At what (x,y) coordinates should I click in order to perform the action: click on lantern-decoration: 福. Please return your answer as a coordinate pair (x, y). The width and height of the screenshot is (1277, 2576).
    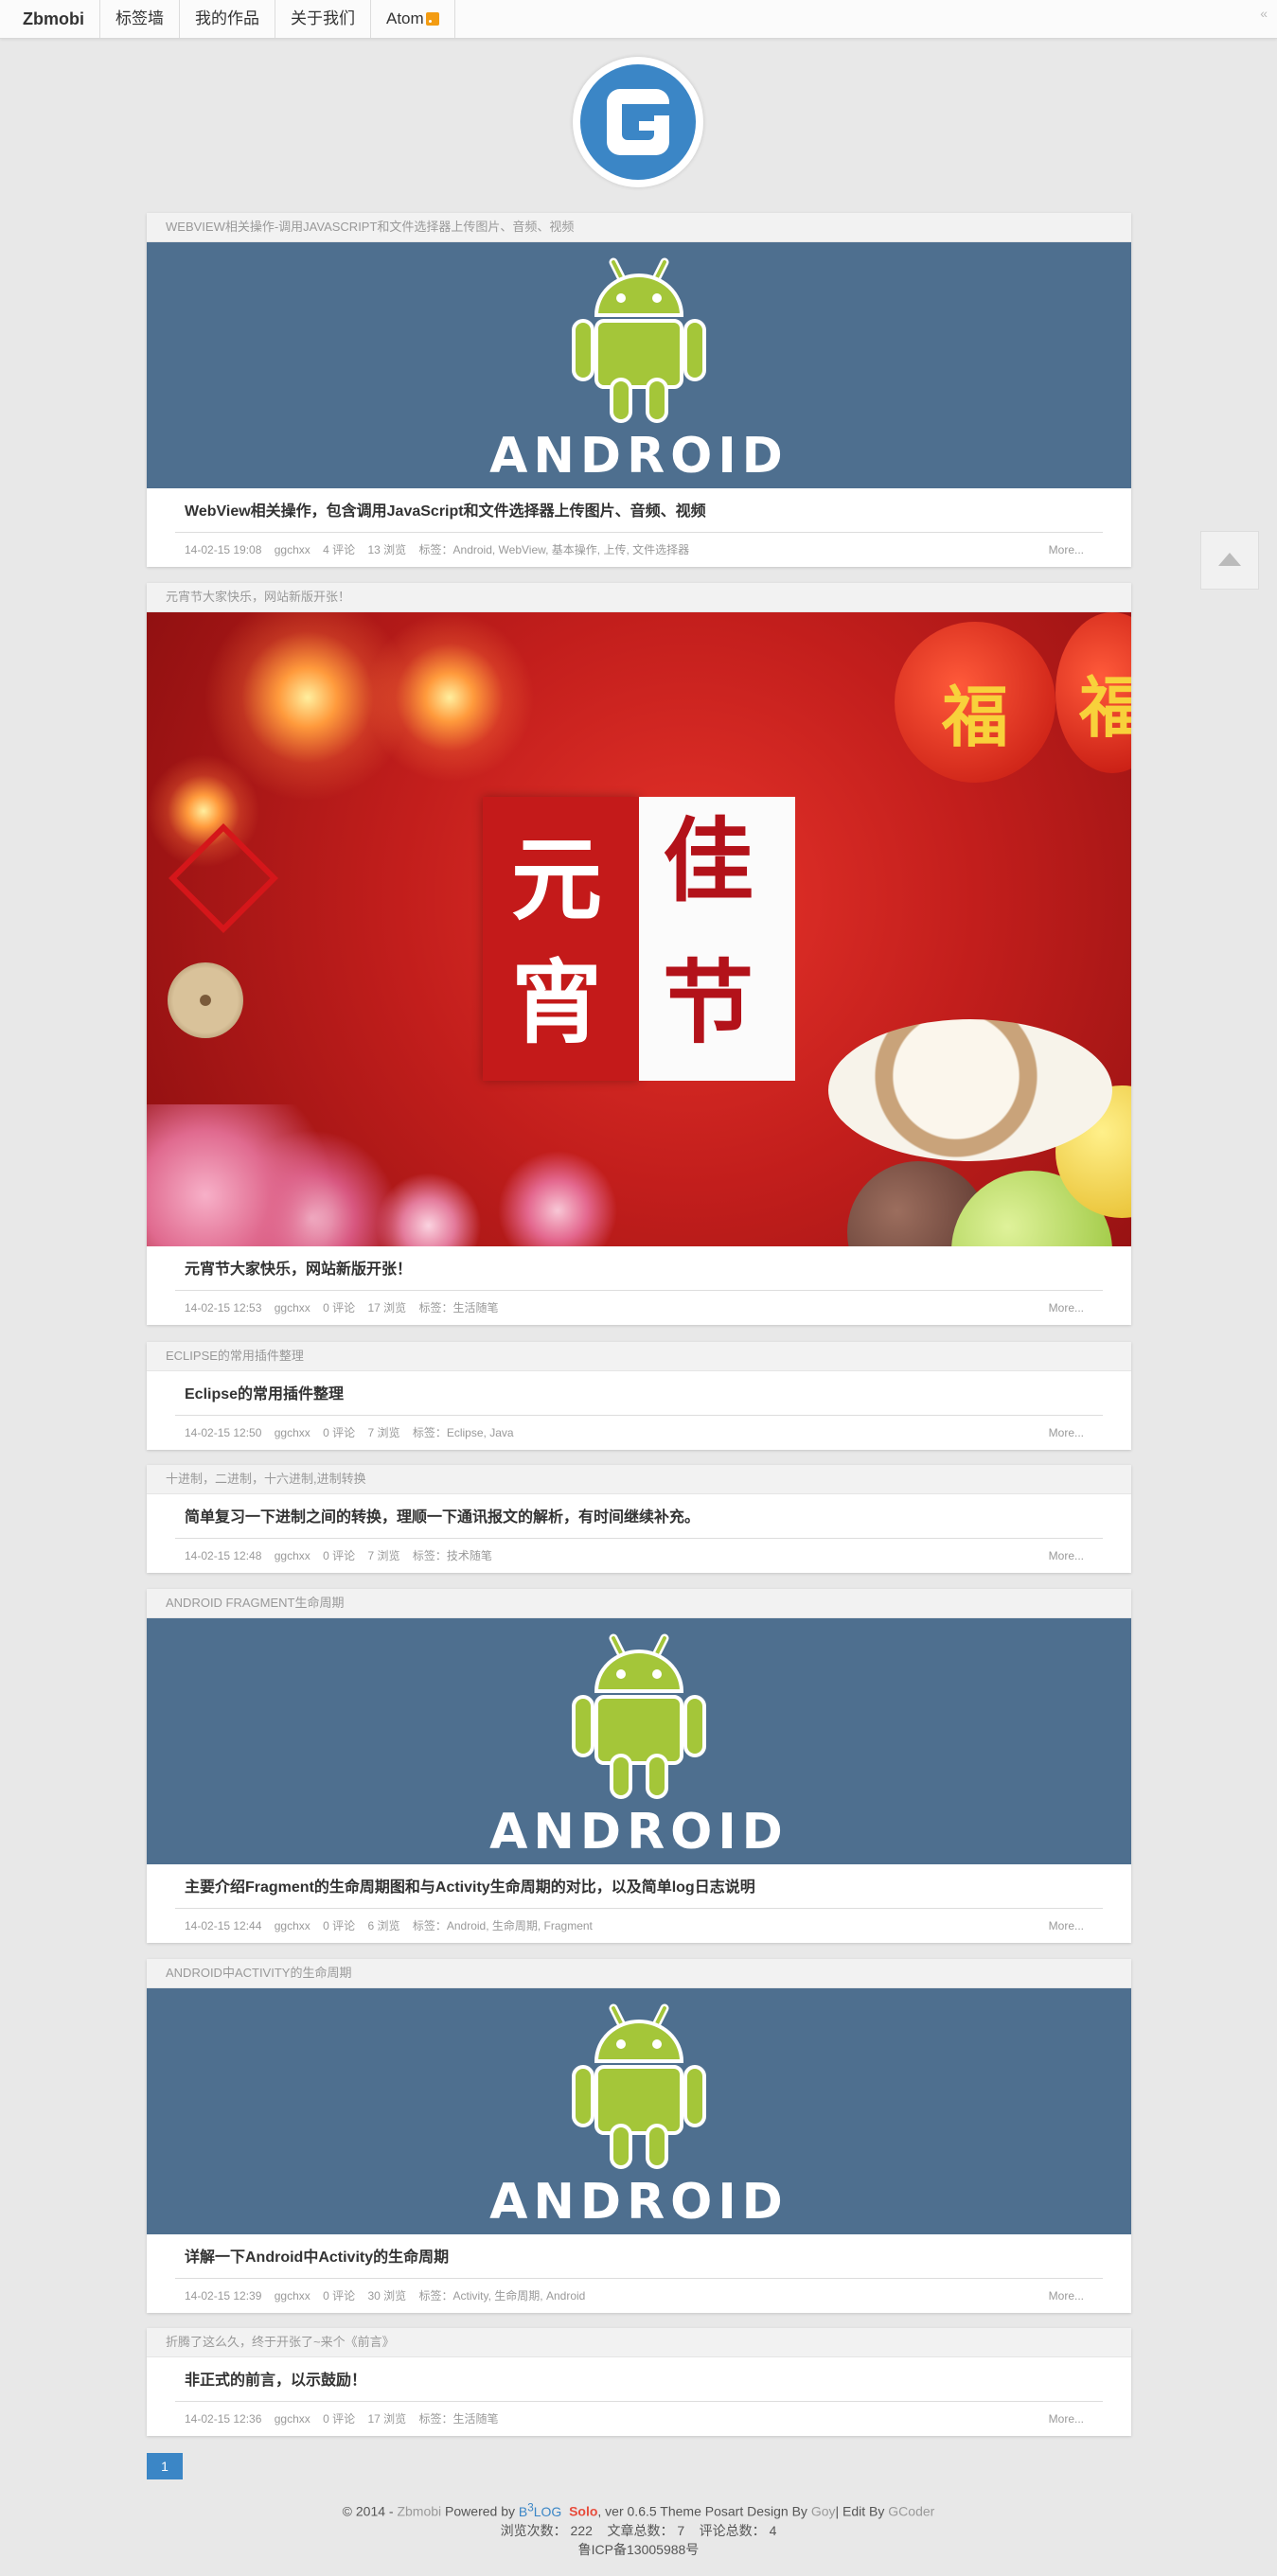
    Looking at the image, I should click on (975, 702).